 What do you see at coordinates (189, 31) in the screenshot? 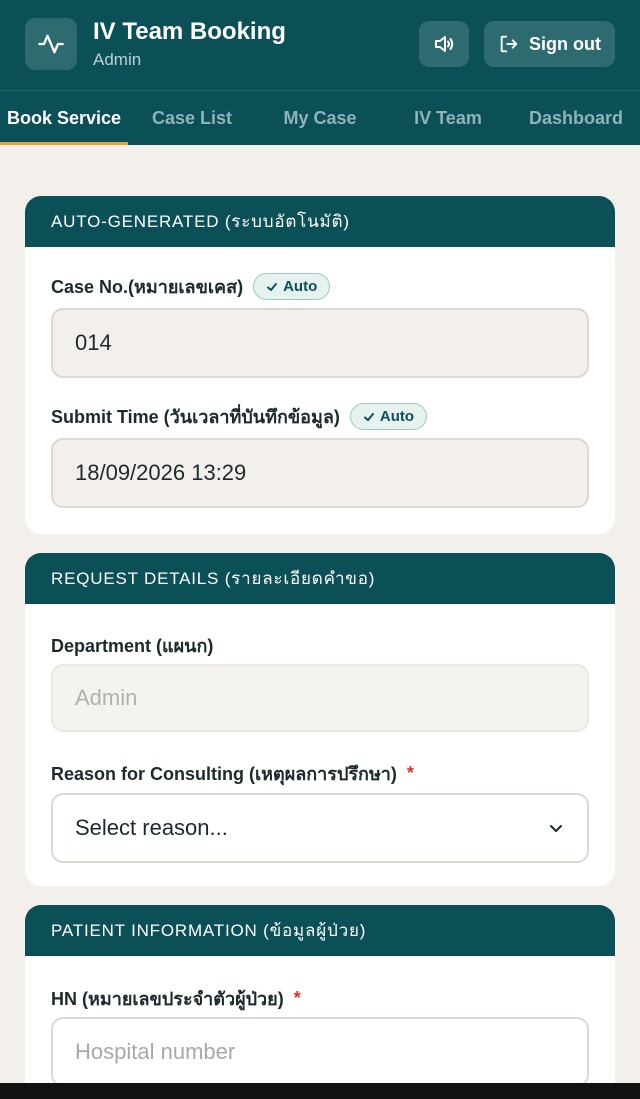
I see `app-title: IV Team Booking` at bounding box center [189, 31].